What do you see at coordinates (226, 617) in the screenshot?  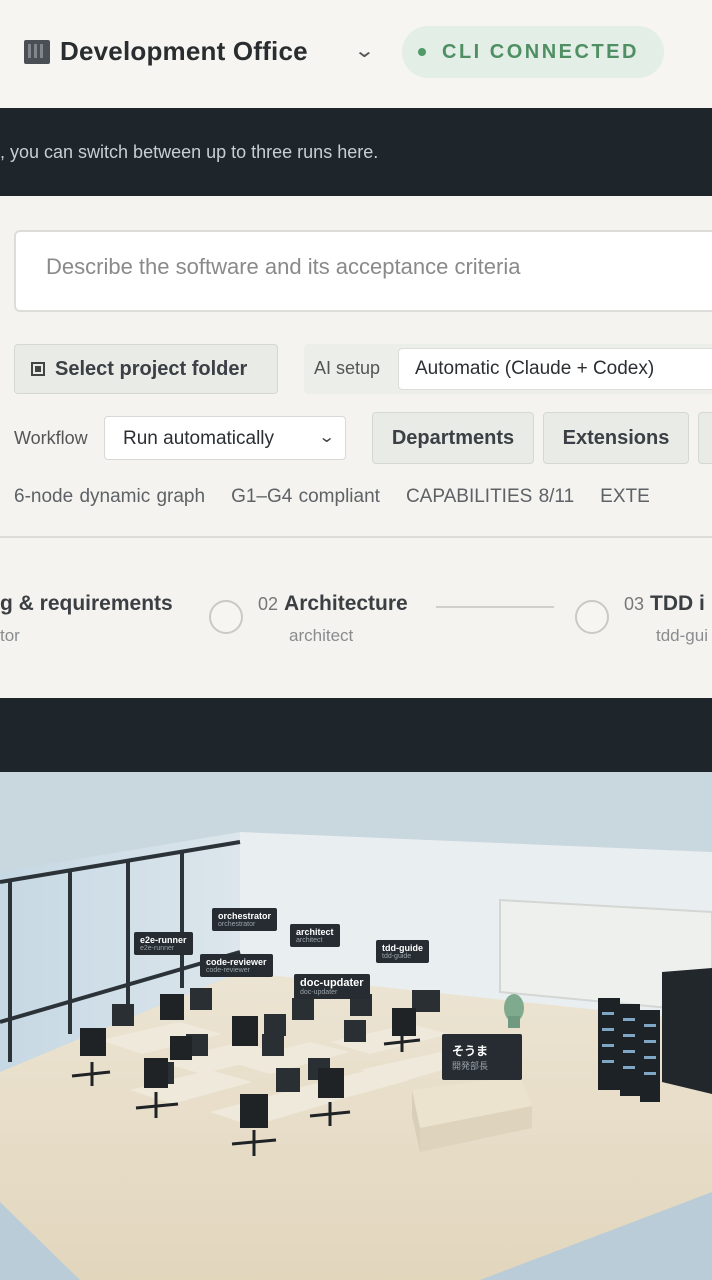 I see `step-2-status-icon` at bounding box center [226, 617].